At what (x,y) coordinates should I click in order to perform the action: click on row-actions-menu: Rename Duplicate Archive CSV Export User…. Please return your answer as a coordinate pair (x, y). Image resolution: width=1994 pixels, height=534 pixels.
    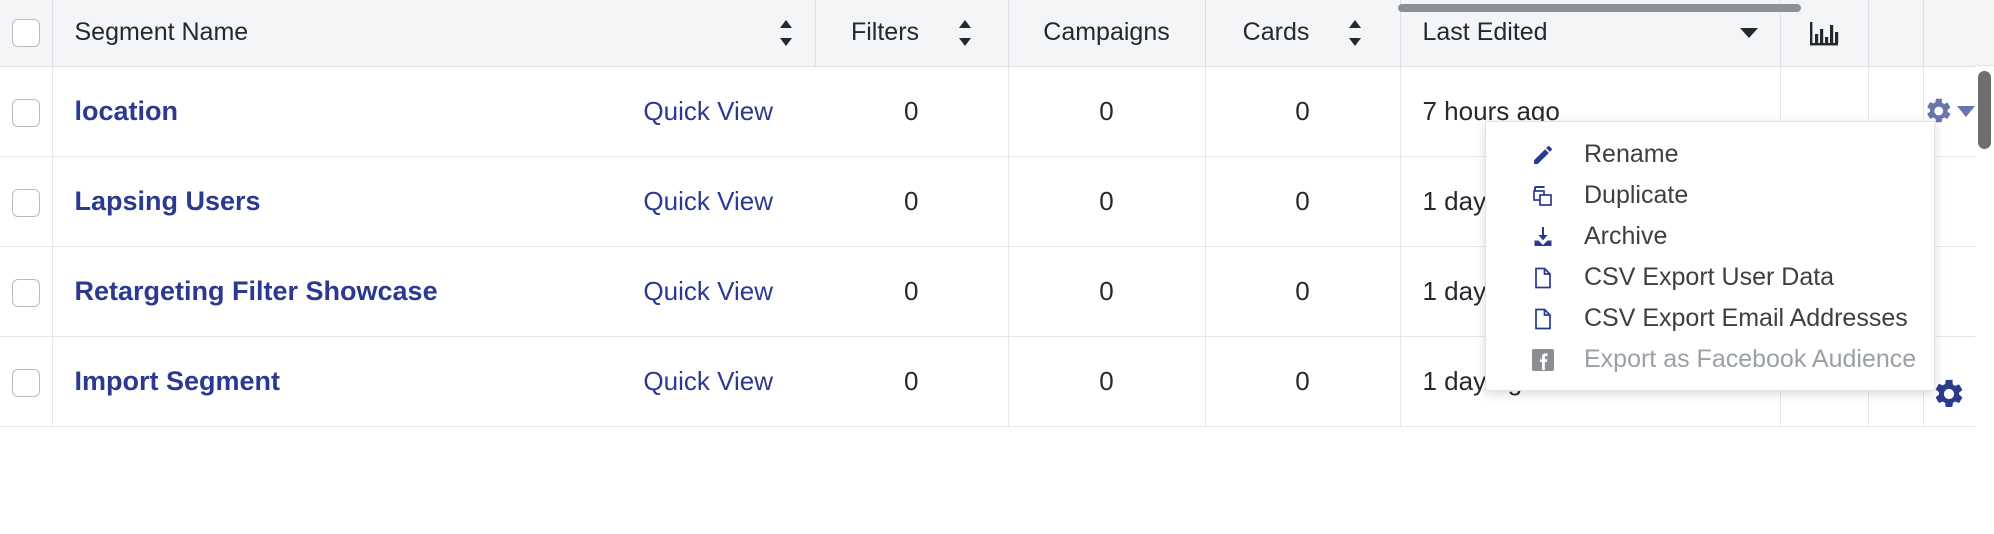
    Looking at the image, I should click on (1710, 256).